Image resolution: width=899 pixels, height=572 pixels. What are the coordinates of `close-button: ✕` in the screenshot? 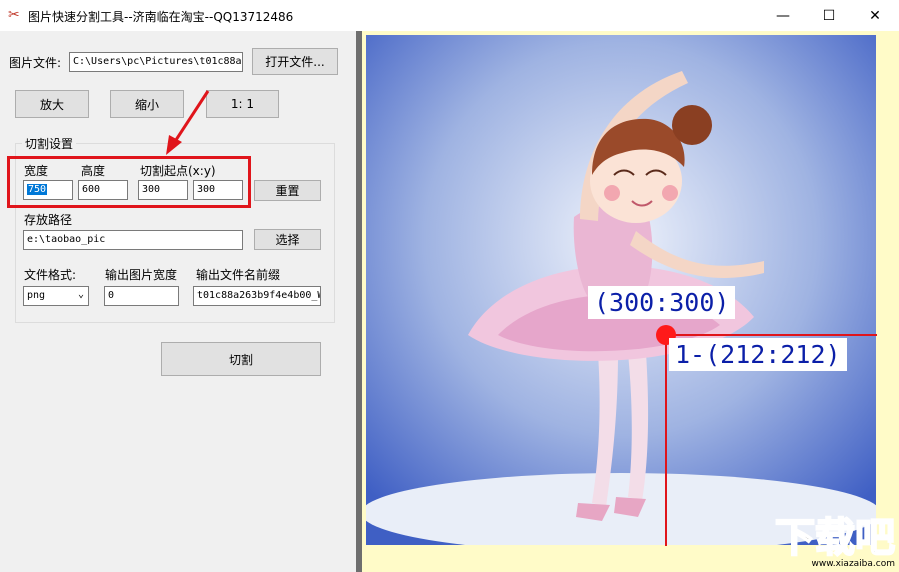 It's located at (875, 15).